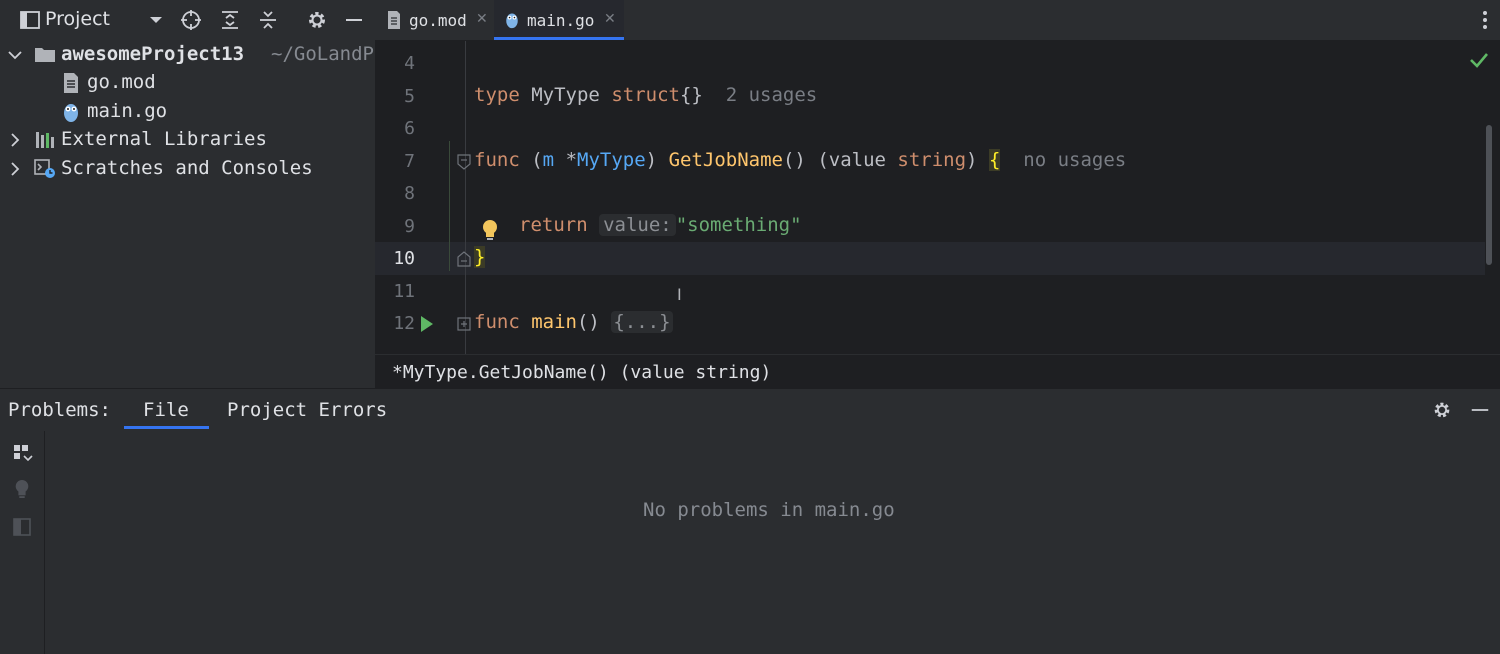 Image resolution: width=1500 pixels, height=654 pixels. What do you see at coordinates (187, 84) in the screenshot?
I see `tree-item-go-mod: go.mod` at bounding box center [187, 84].